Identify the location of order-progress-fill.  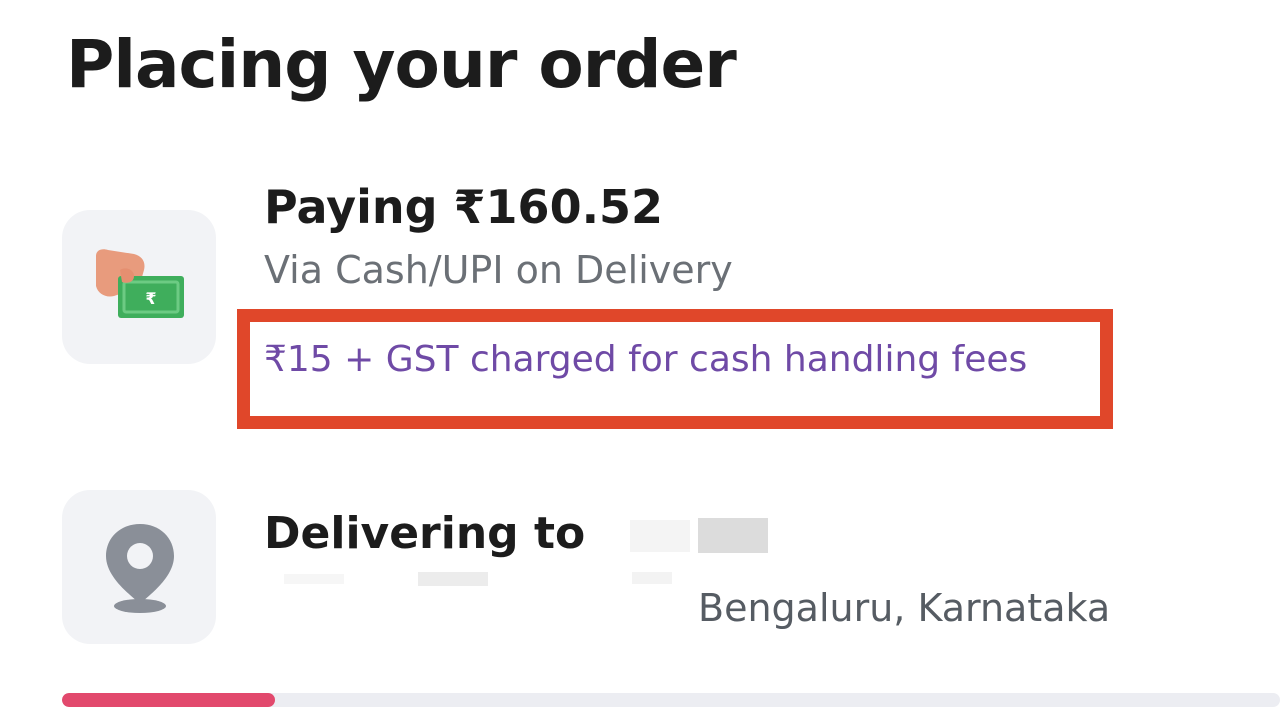
(169, 700).